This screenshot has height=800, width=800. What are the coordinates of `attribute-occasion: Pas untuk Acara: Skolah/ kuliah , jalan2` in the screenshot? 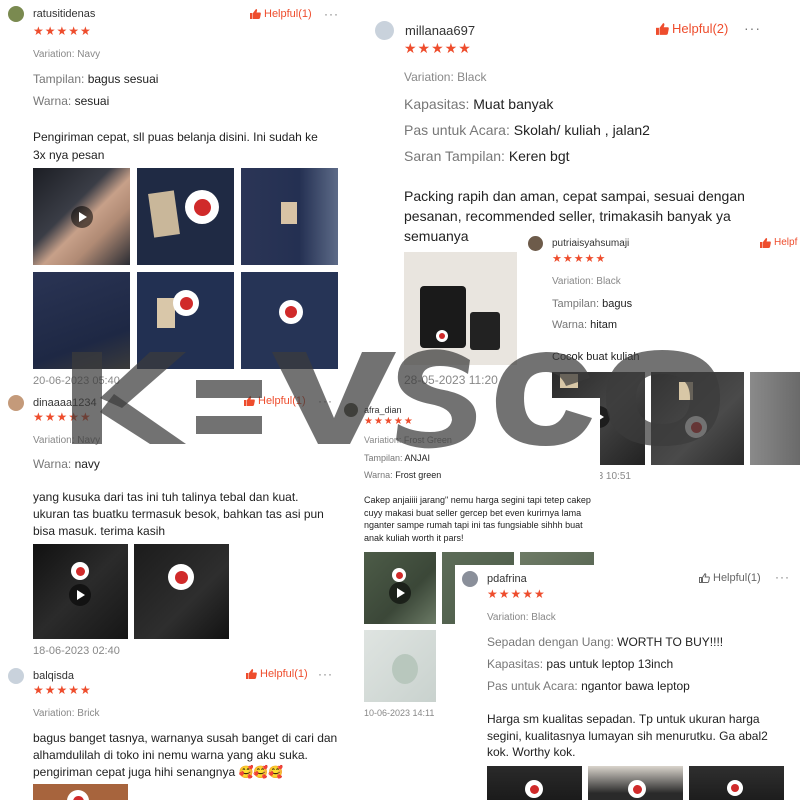 It's located at (527, 130).